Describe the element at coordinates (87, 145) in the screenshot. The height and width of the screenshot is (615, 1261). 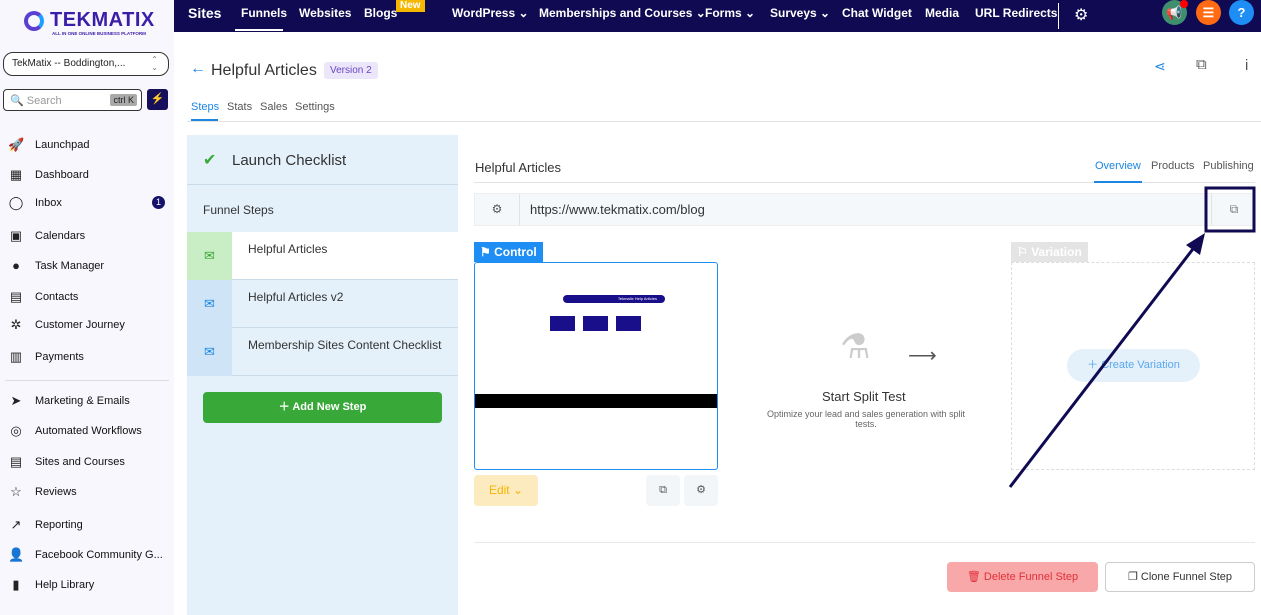
I see `sidebar-item: 🚀 Launchpad` at that location.